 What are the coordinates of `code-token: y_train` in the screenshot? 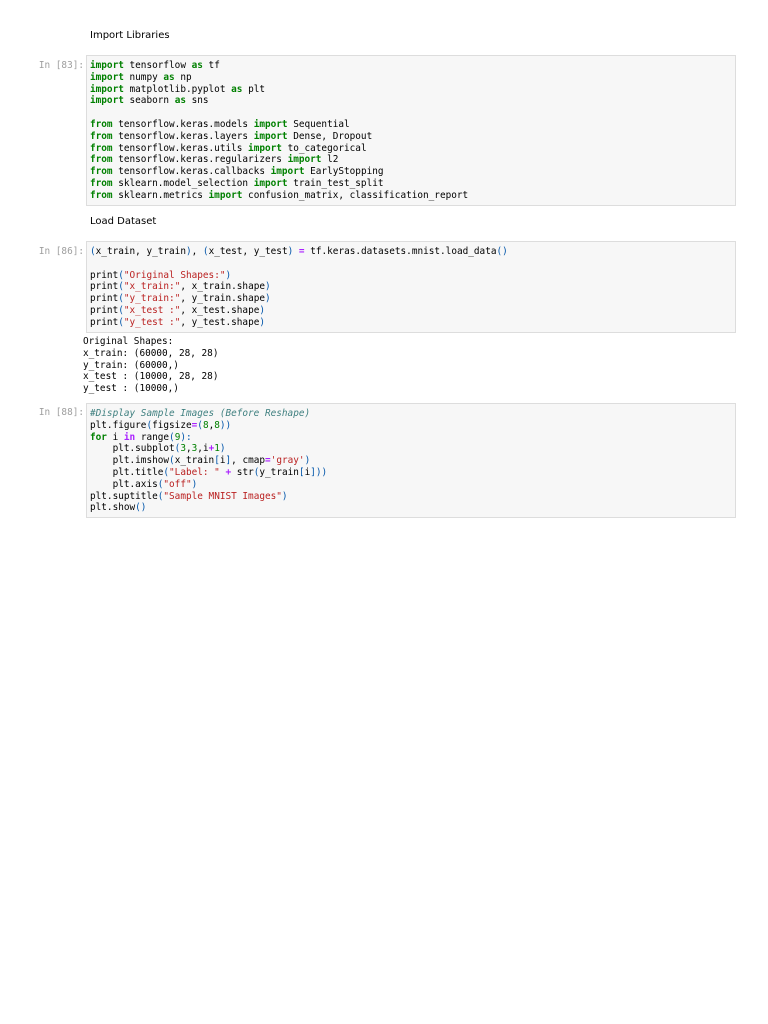 It's located at (279, 472).